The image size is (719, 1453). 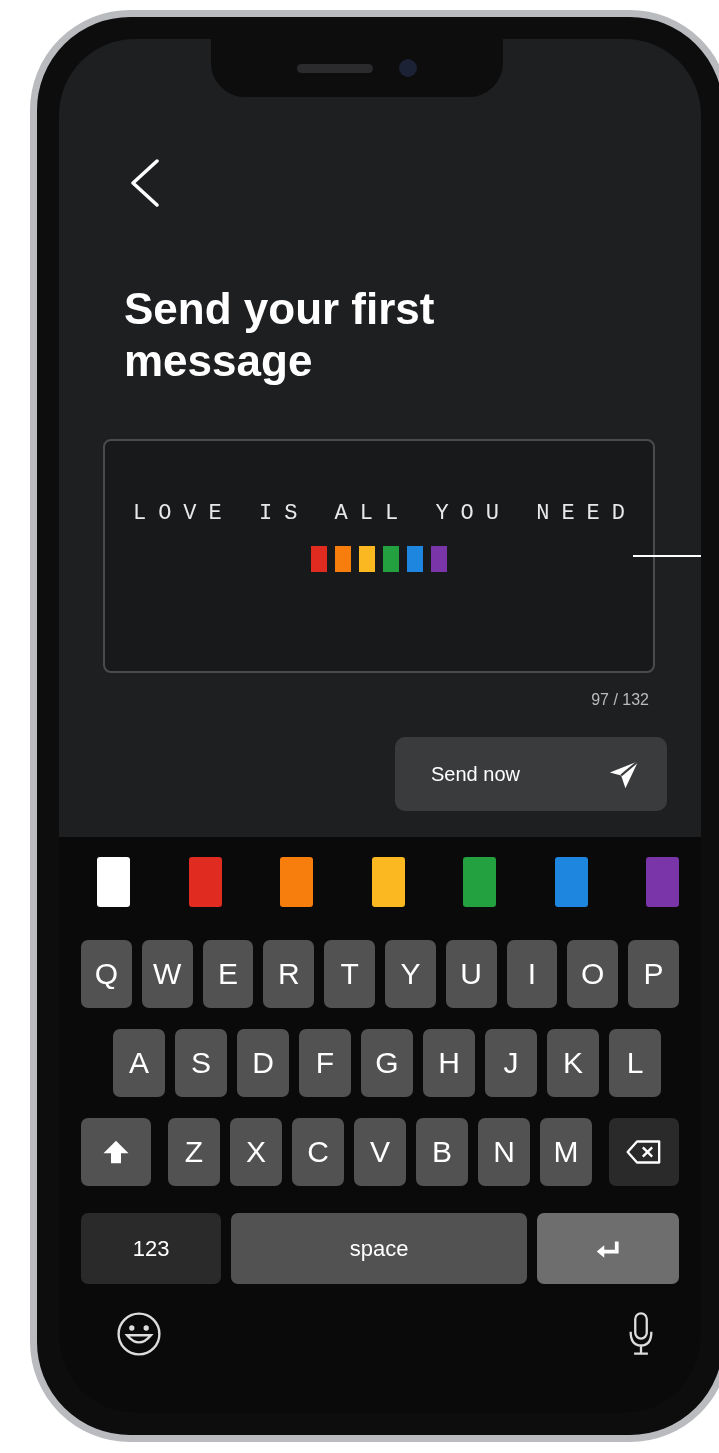 What do you see at coordinates (410, 974) in the screenshot?
I see `keyboard-key: Y` at bounding box center [410, 974].